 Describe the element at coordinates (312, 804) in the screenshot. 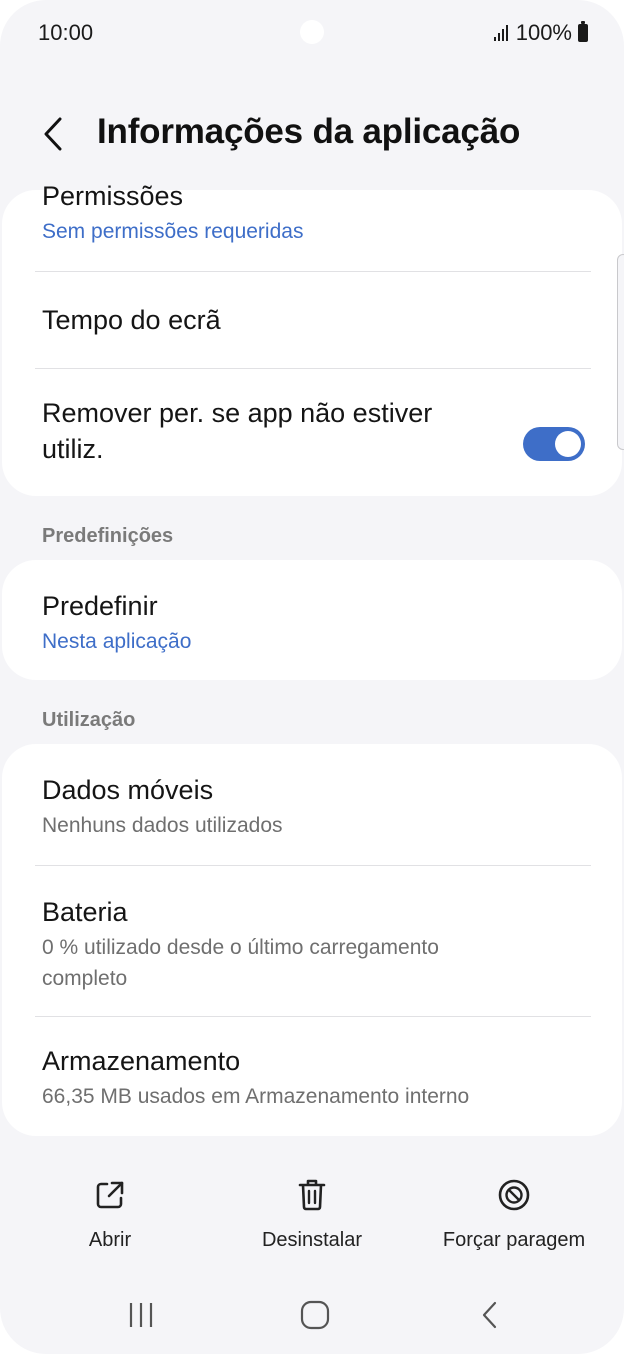

I see `mobile-data-row: Dados móveis Nenhuns dados utilizados` at that location.